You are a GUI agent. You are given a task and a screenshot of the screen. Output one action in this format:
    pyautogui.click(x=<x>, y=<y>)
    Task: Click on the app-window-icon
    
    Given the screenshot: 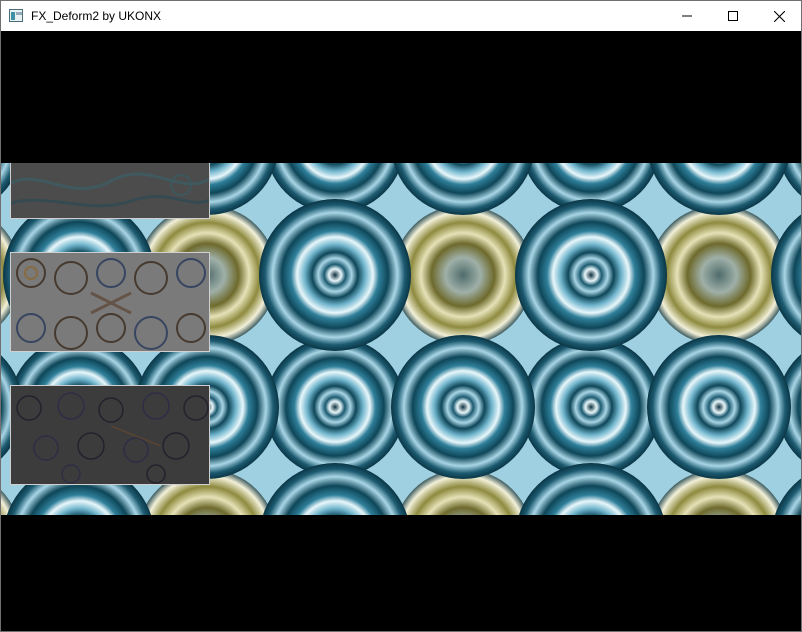 What is the action you would take?
    pyautogui.click(x=16, y=15)
    